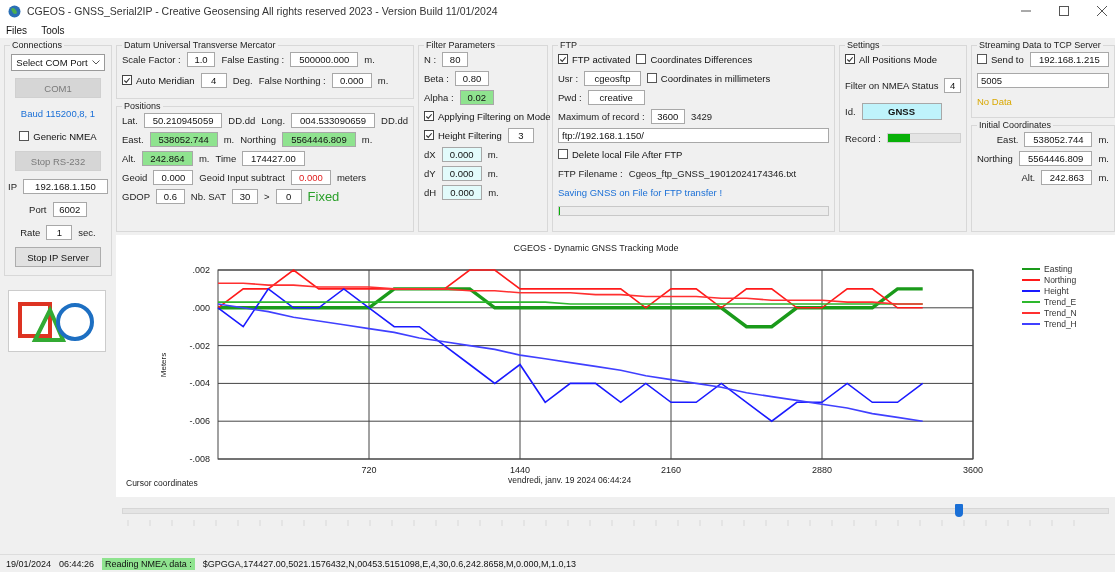 This screenshot has width=1115, height=572. What do you see at coordinates (163, 365) in the screenshot?
I see `axis-title: Meters` at bounding box center [163, 365].